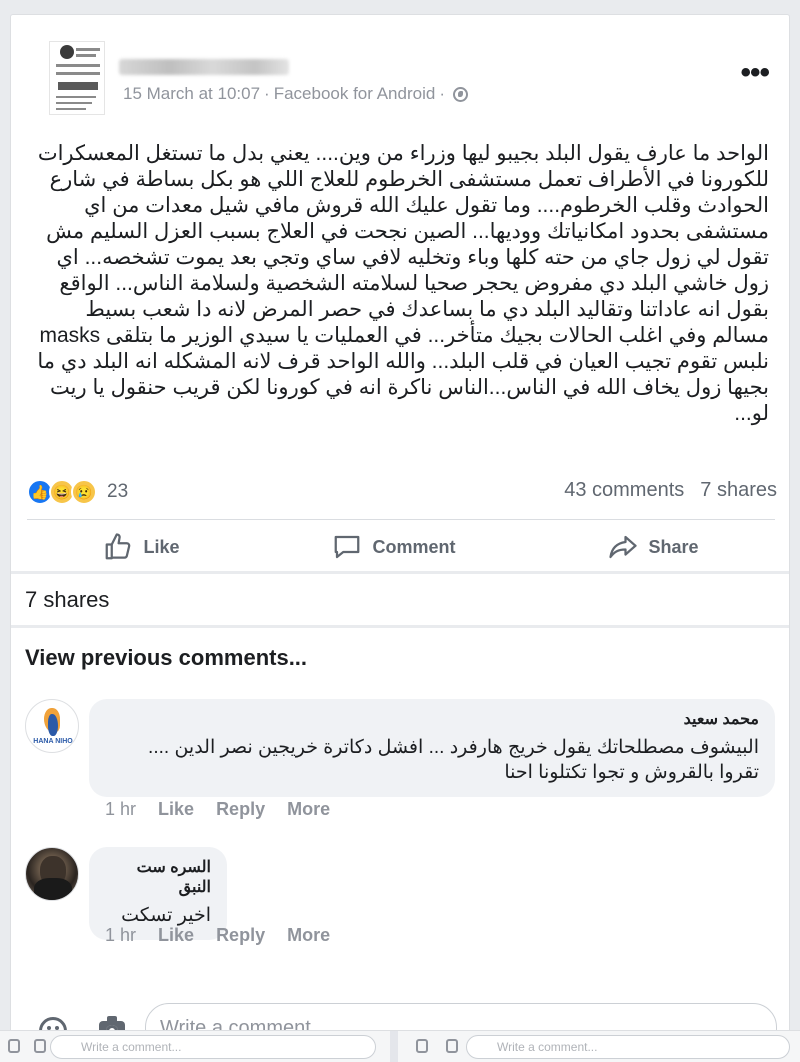 Image resolution: width=800 pixels, height=1062 pixels. Describe the element at coordinates (738, 490) in the screenshot. I see `shares-count: 7 shares` at that location.